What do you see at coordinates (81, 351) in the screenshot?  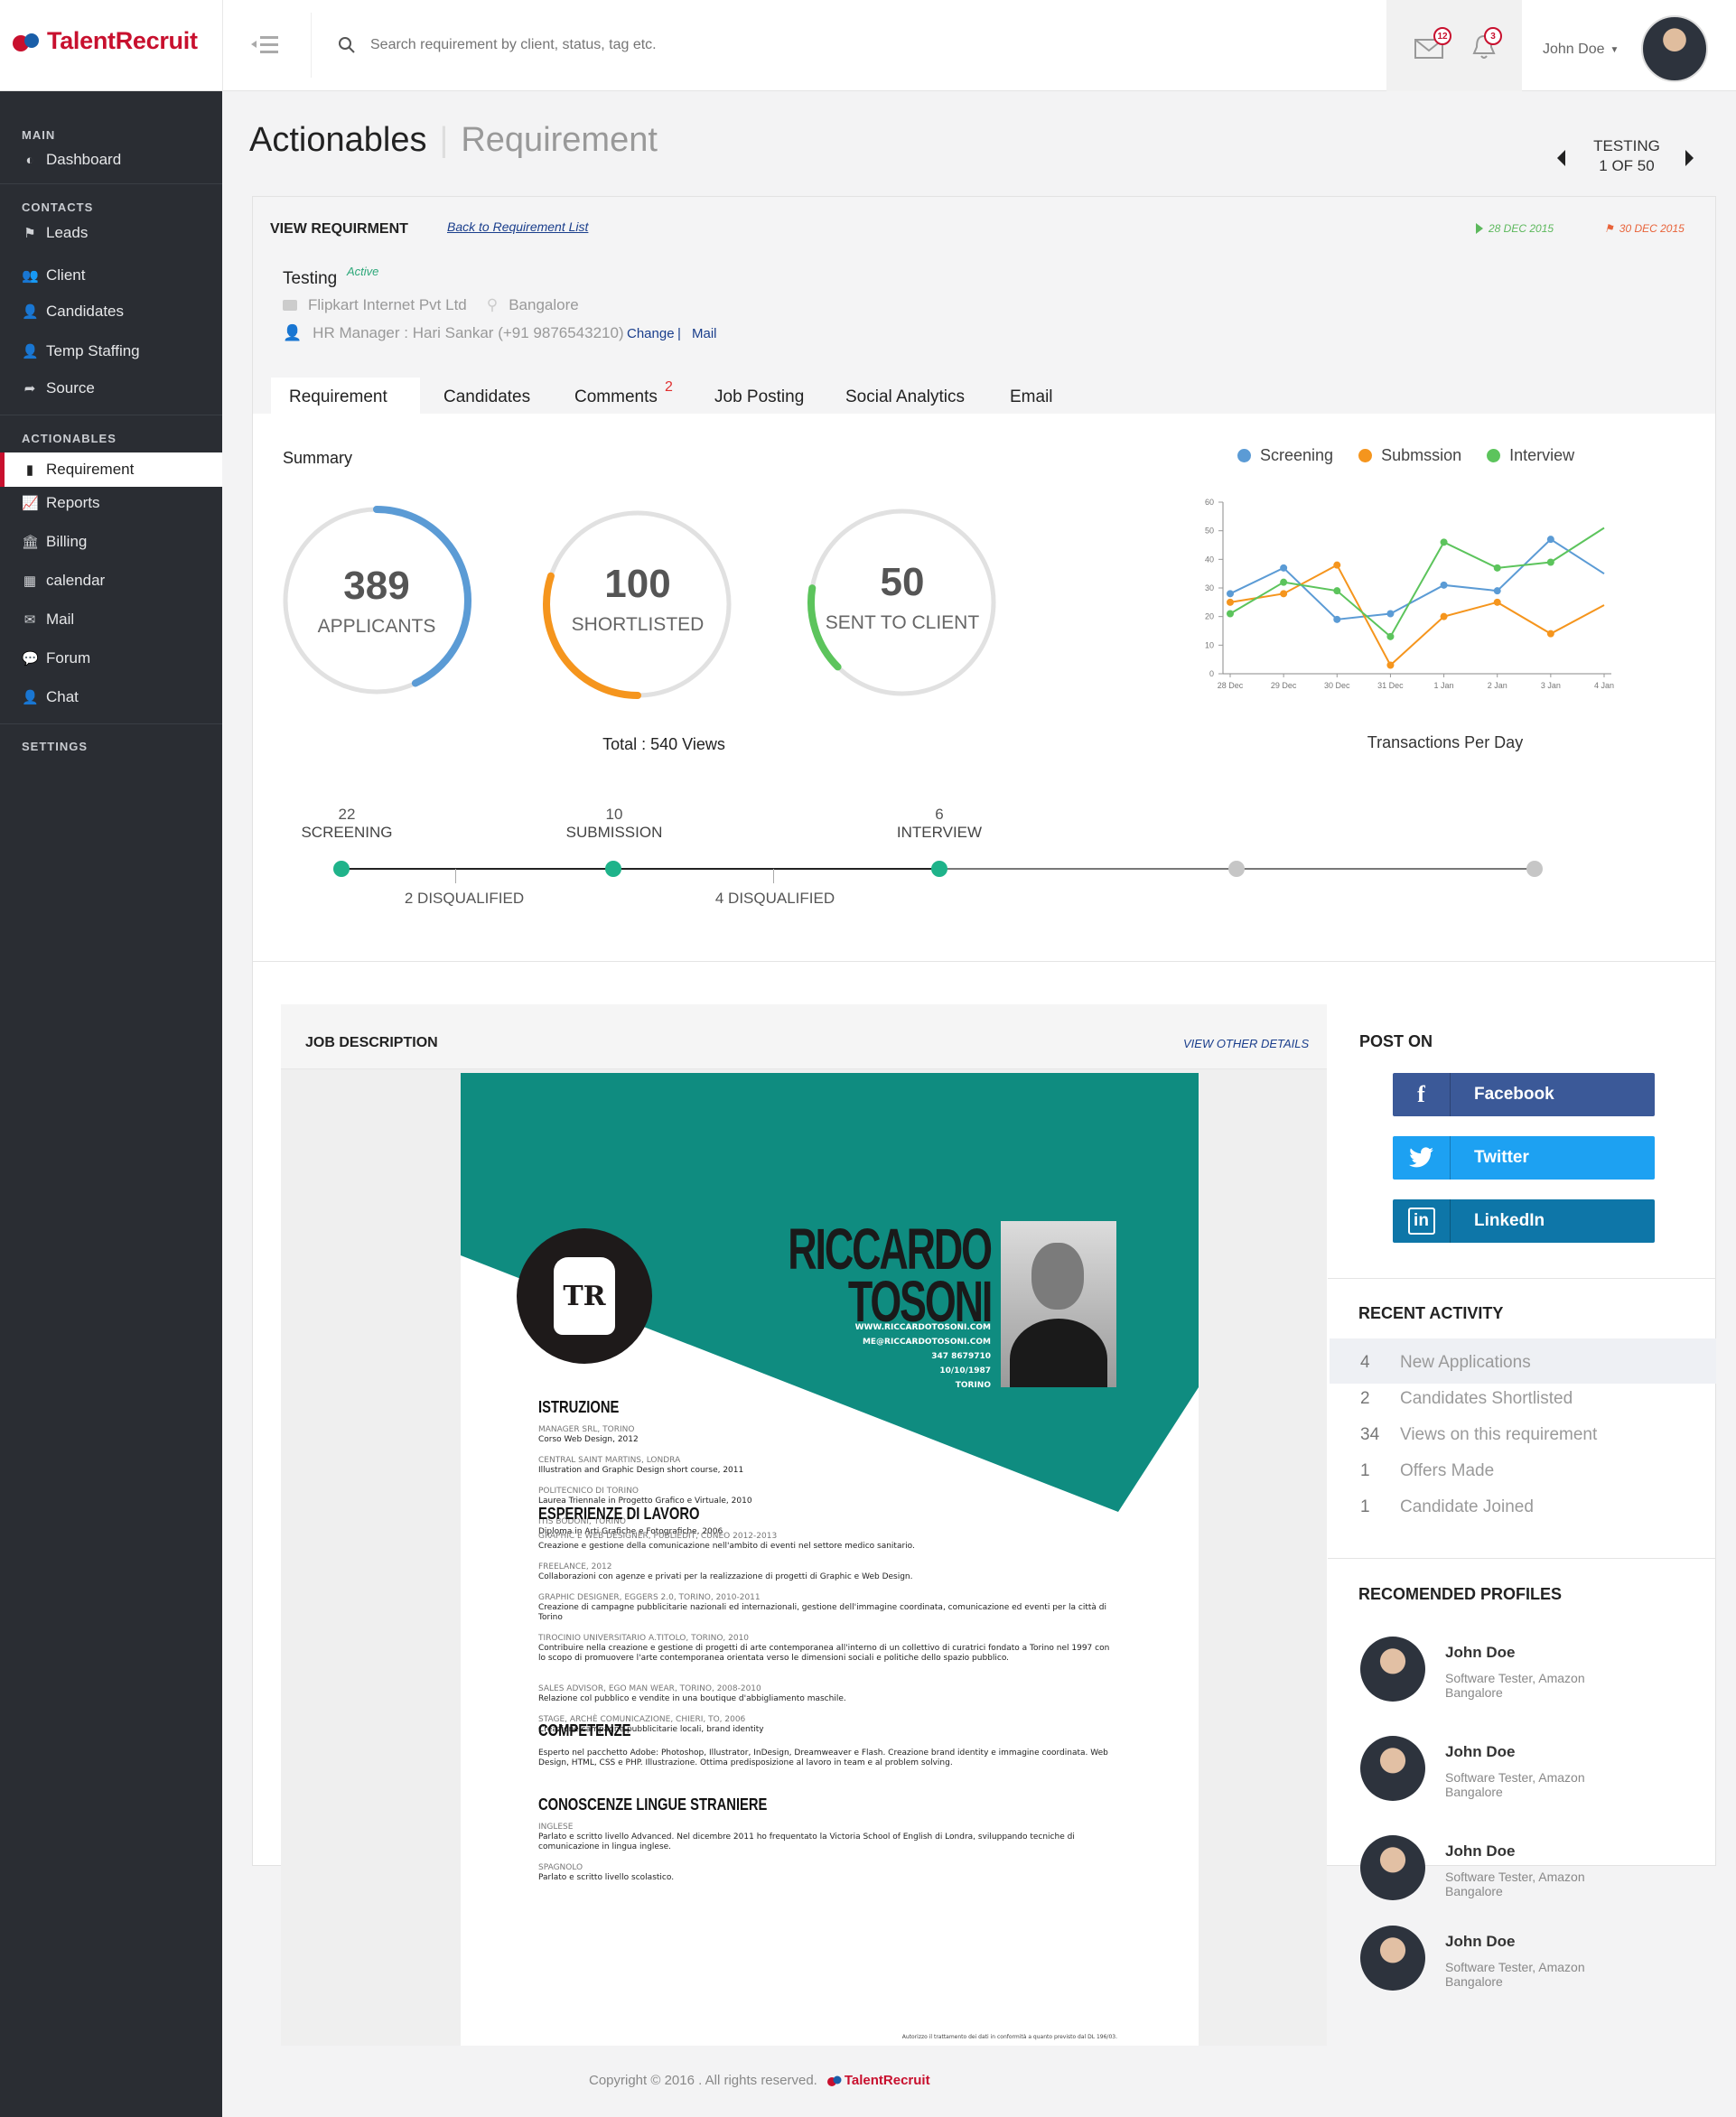 I see `sidebar-item-temp-staffing: 👤 Temp Staffing` at bounding box center [81, 351].